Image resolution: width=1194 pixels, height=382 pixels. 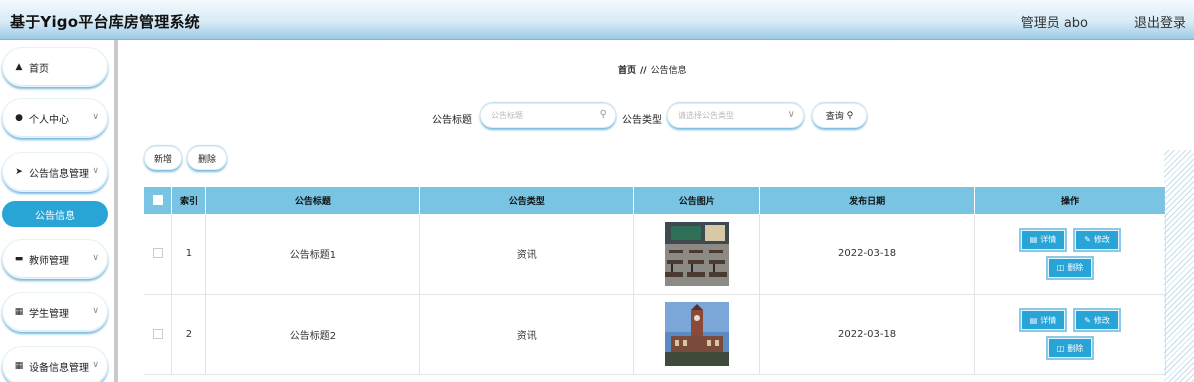 What do you see at coordinates (597, 20) in the screenshot?
I see `top-header: 基于Yigo平台库房管理系统 管理员 abo 退出登录` at bounding box center [597, 20].